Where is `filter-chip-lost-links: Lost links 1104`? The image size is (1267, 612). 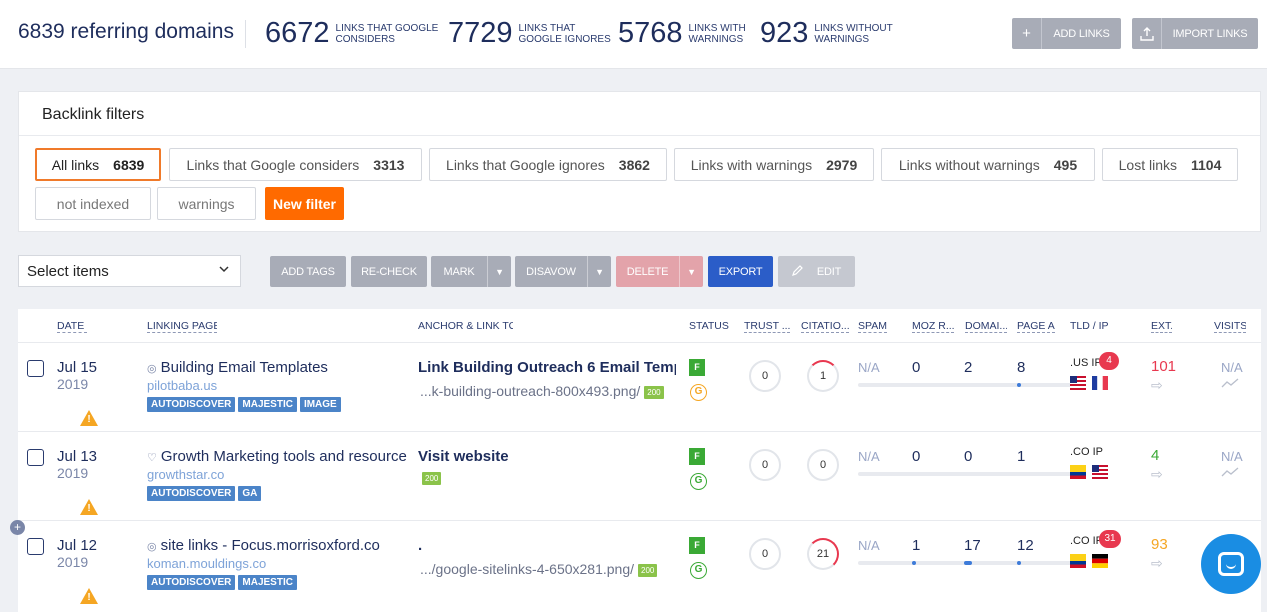
filter-chip-lost-links: Lost links 1104 is located at coordinates (1170, 164).